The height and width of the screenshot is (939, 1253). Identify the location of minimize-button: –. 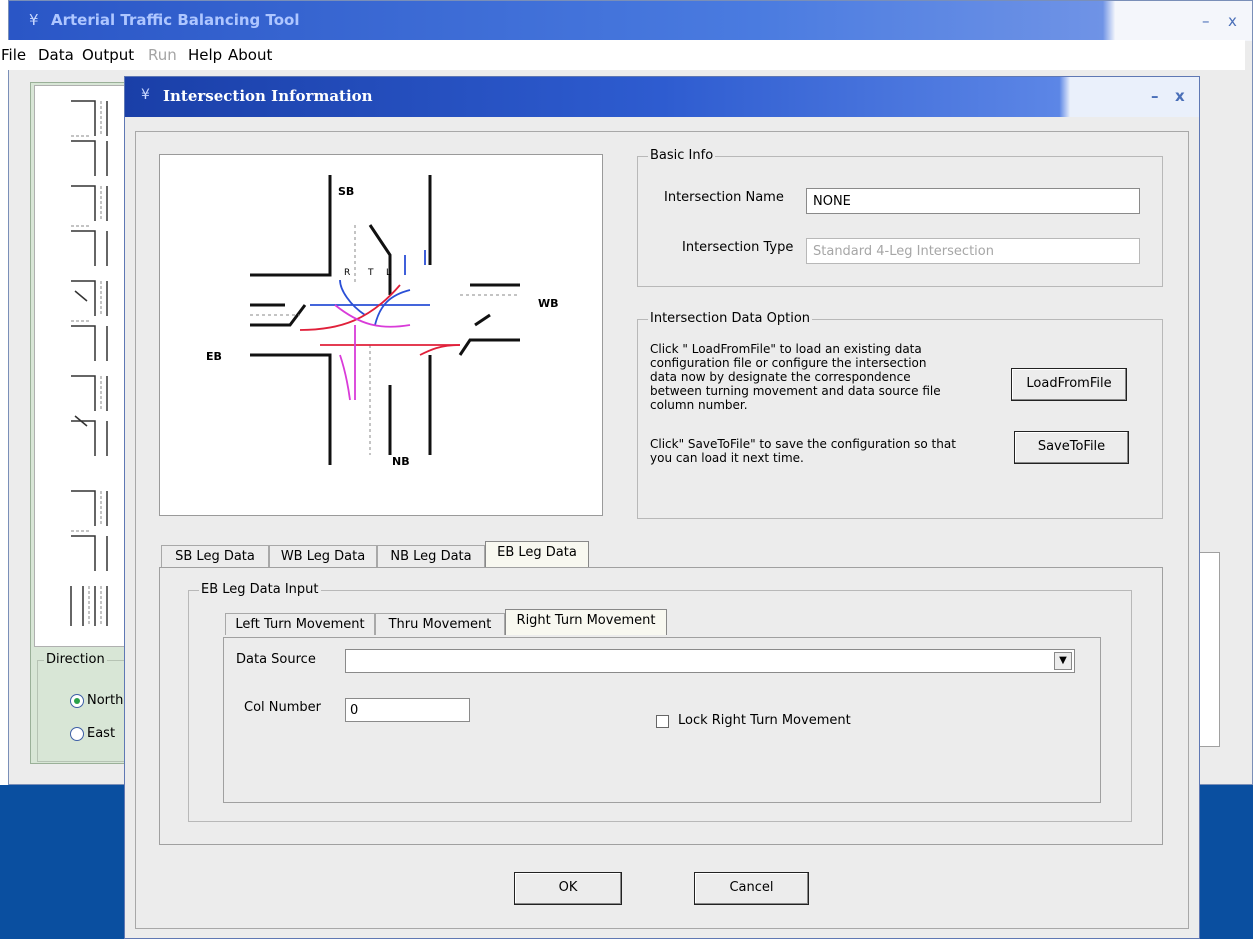
(1206, 21).